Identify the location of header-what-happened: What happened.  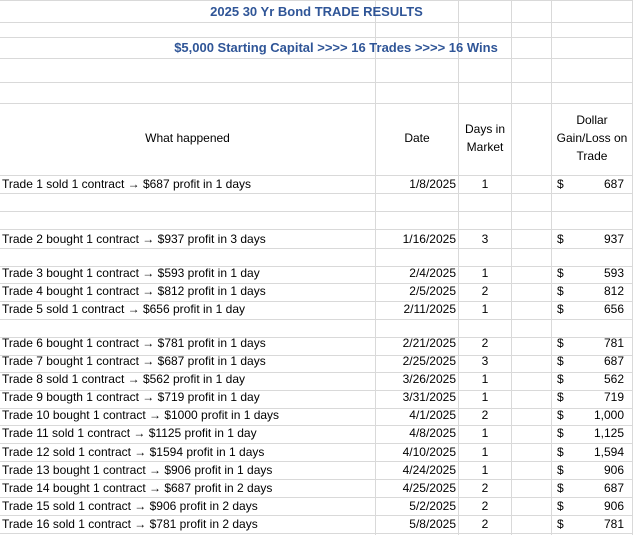
(187, 138).